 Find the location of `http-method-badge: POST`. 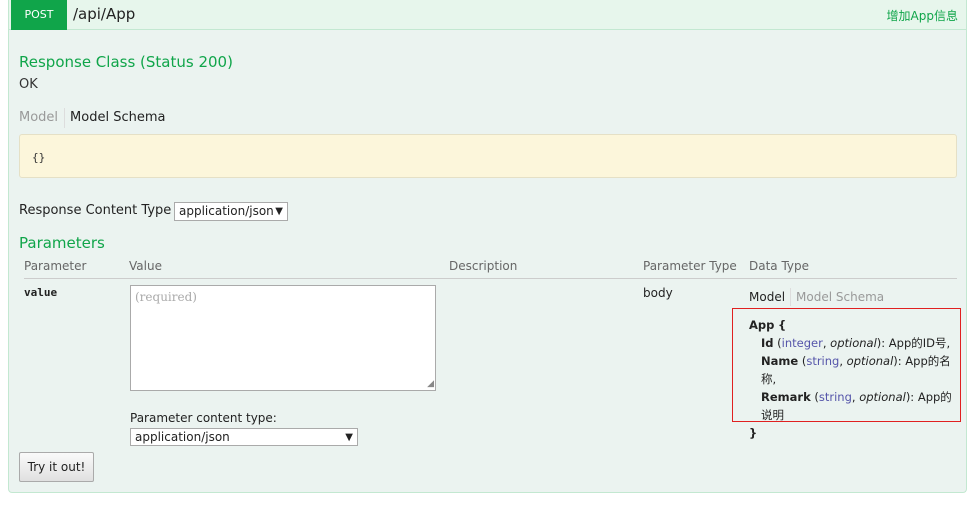

http-method-badge: POST is located at coordinates (39, 15).